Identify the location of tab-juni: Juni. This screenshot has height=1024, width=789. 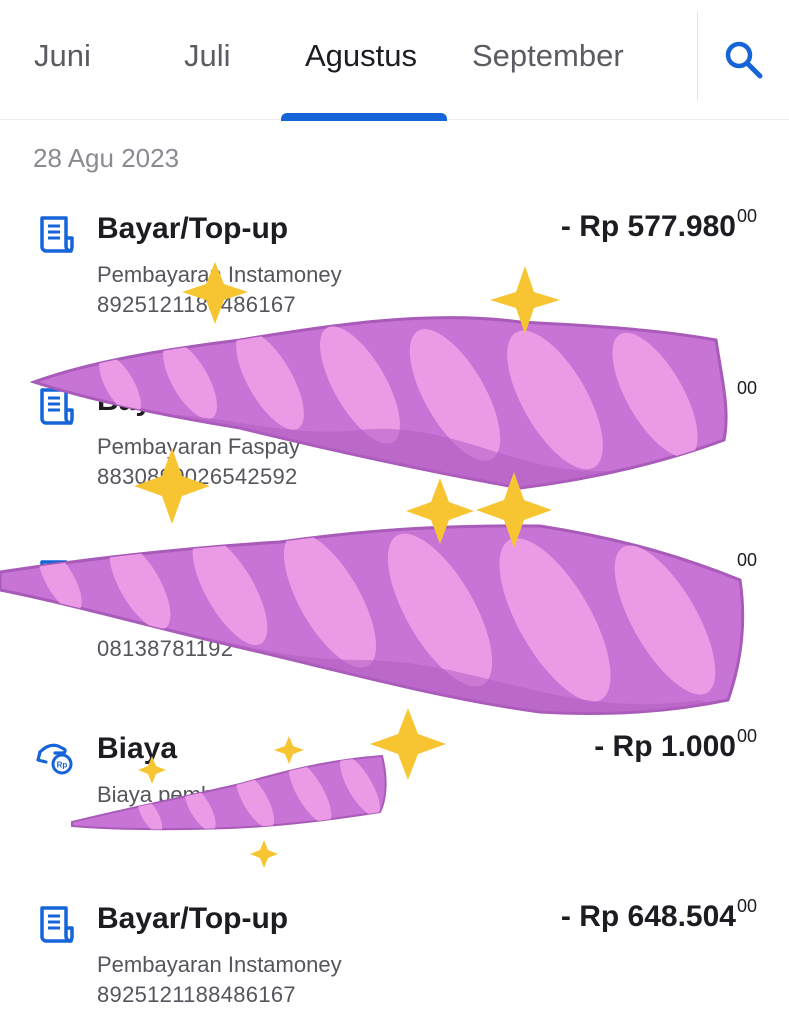
(62, 56).